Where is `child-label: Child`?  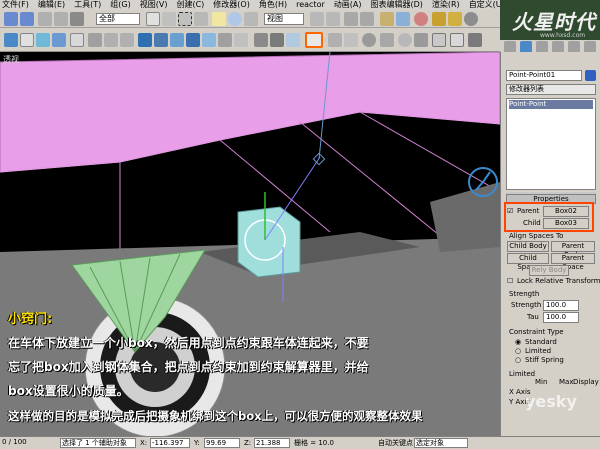 child-label: Child is located at coordinates (532, 223).